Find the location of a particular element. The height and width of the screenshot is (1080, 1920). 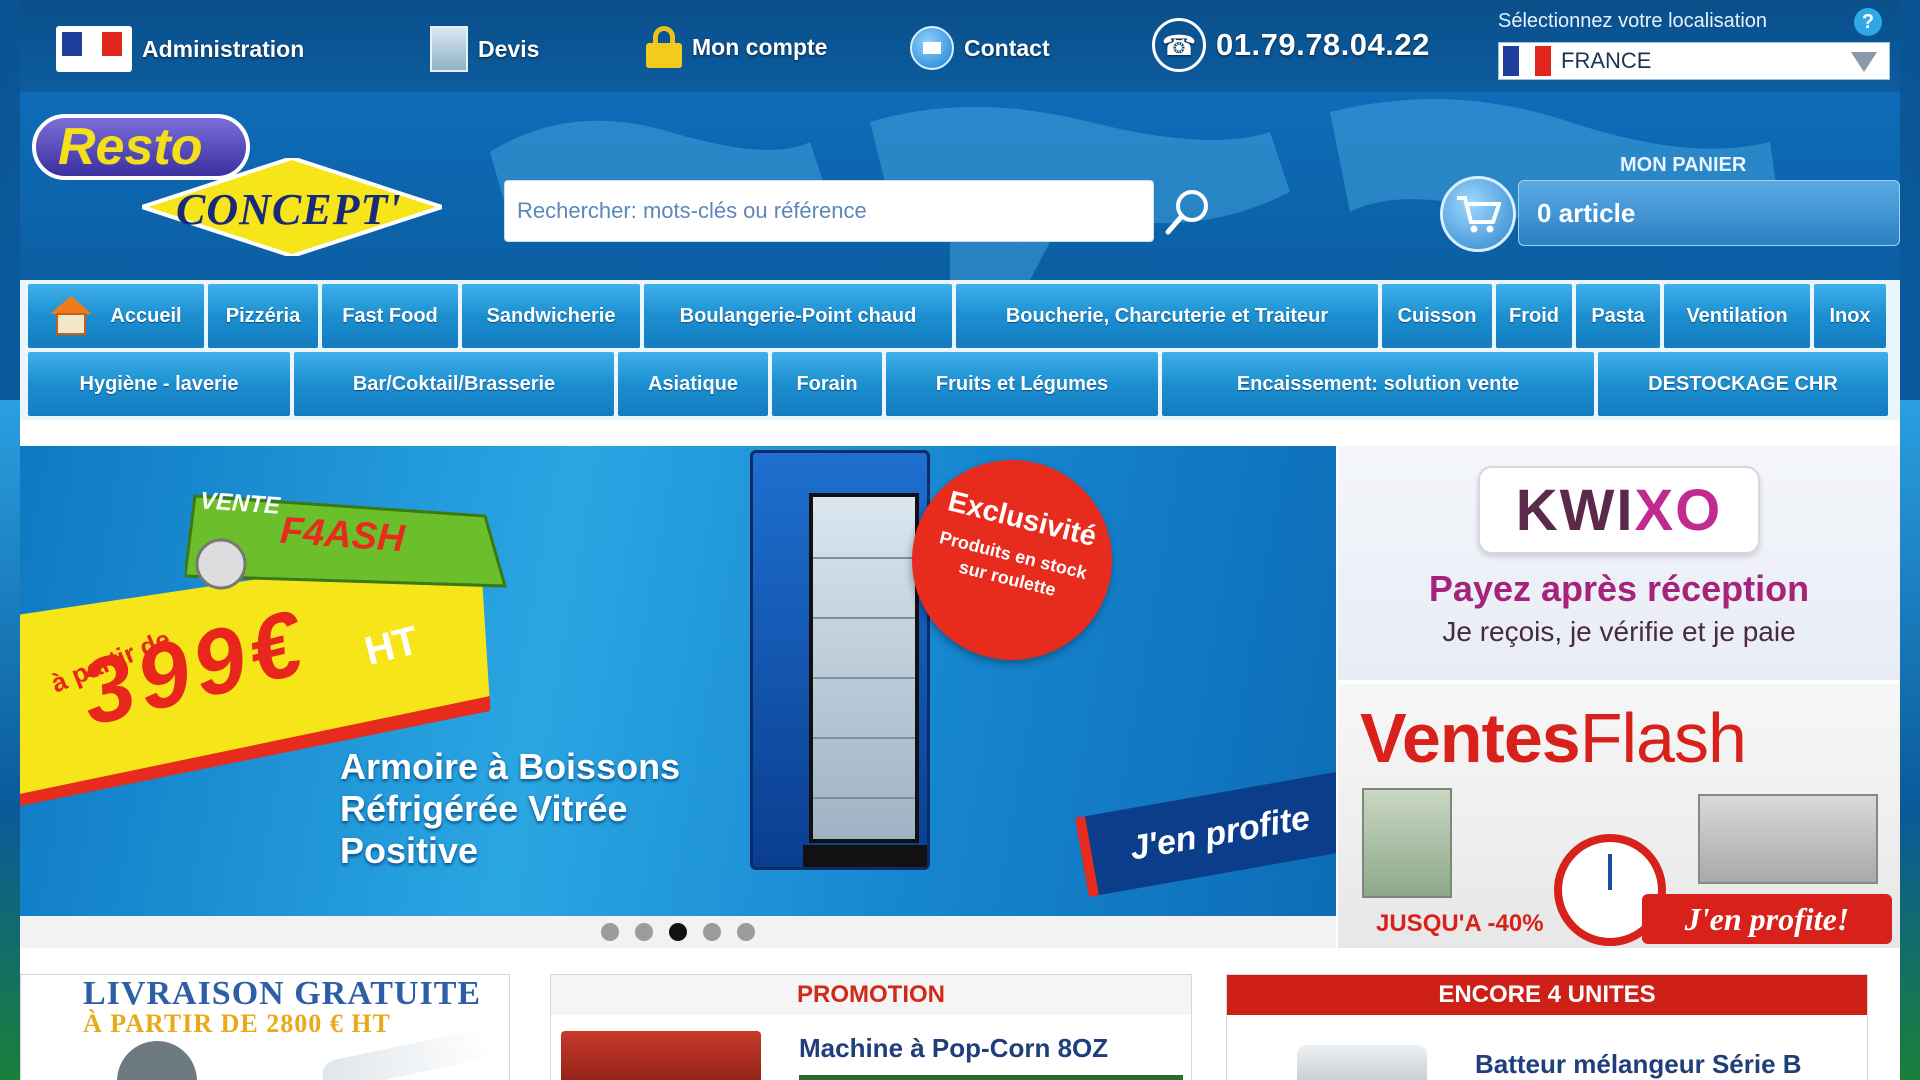

nav-item-asiatique: Asiatique is located at coordinates (693, 384).